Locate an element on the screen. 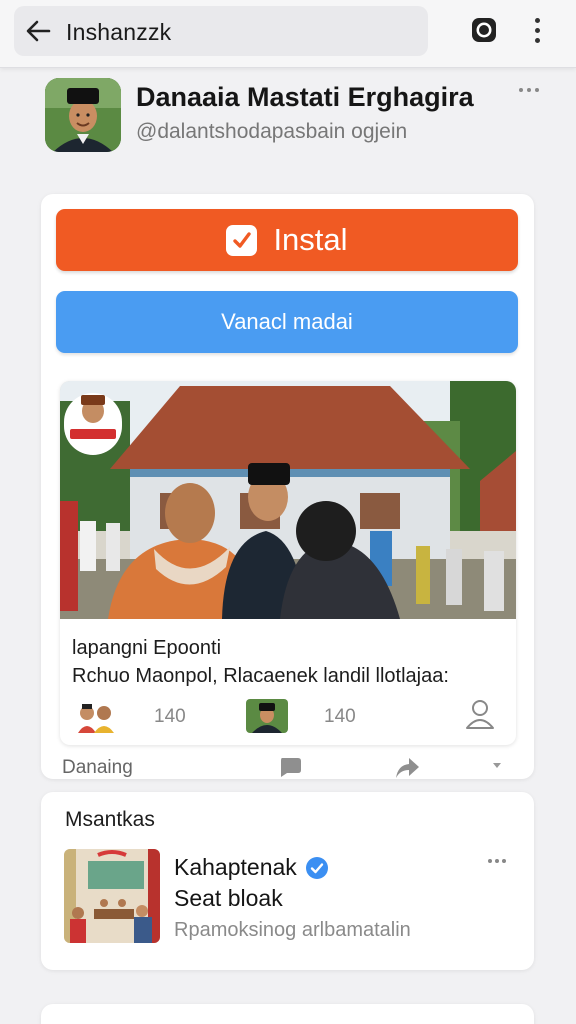 The width and height of the screenshot is (576, 1024). install-button: Instal is located at coordinates (287, 240).